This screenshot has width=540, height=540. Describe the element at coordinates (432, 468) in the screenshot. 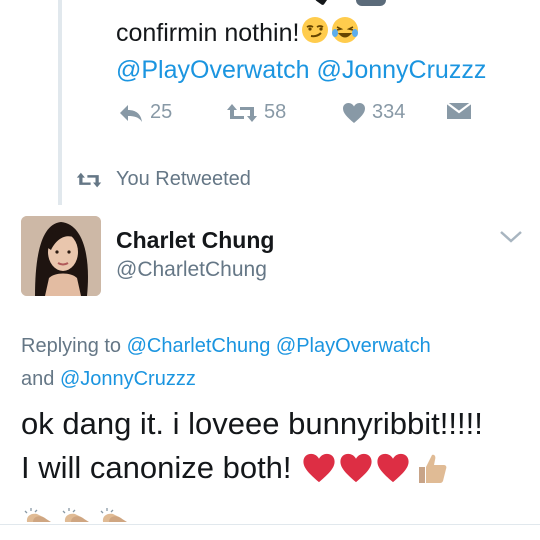

I see `thumbs-up-emoji-icon` at that location.